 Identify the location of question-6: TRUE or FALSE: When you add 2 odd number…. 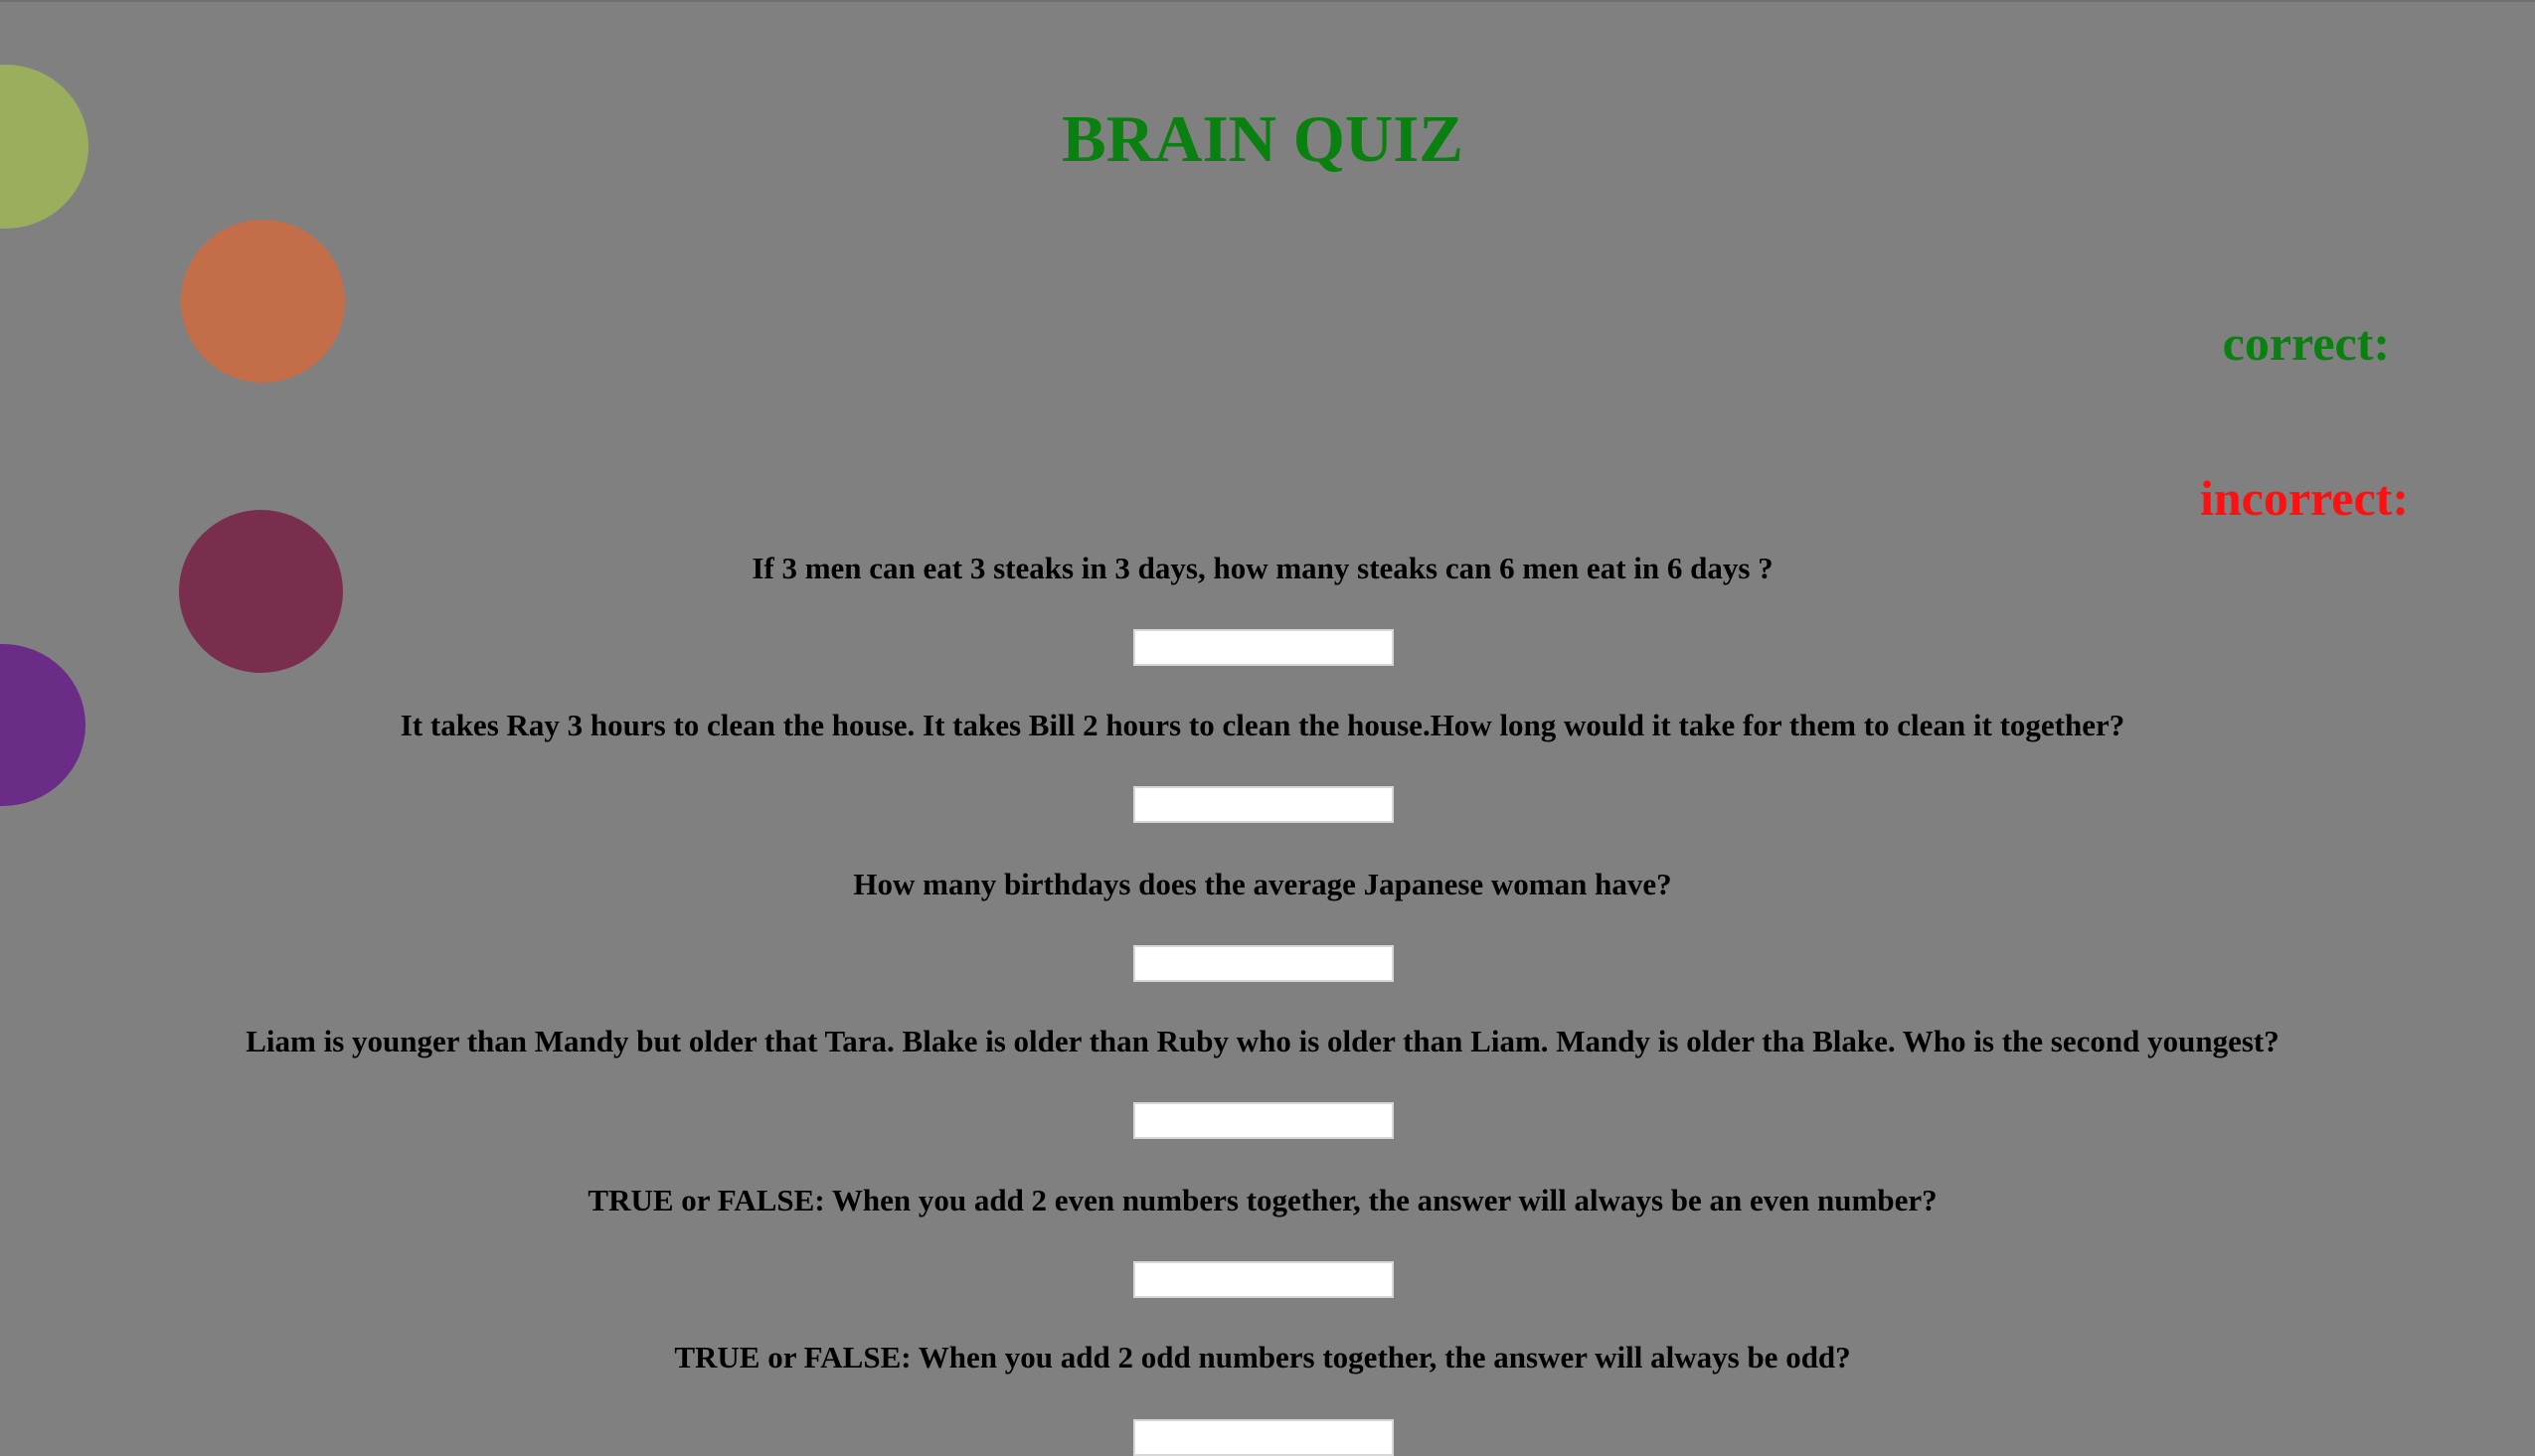
(1263, 1357).